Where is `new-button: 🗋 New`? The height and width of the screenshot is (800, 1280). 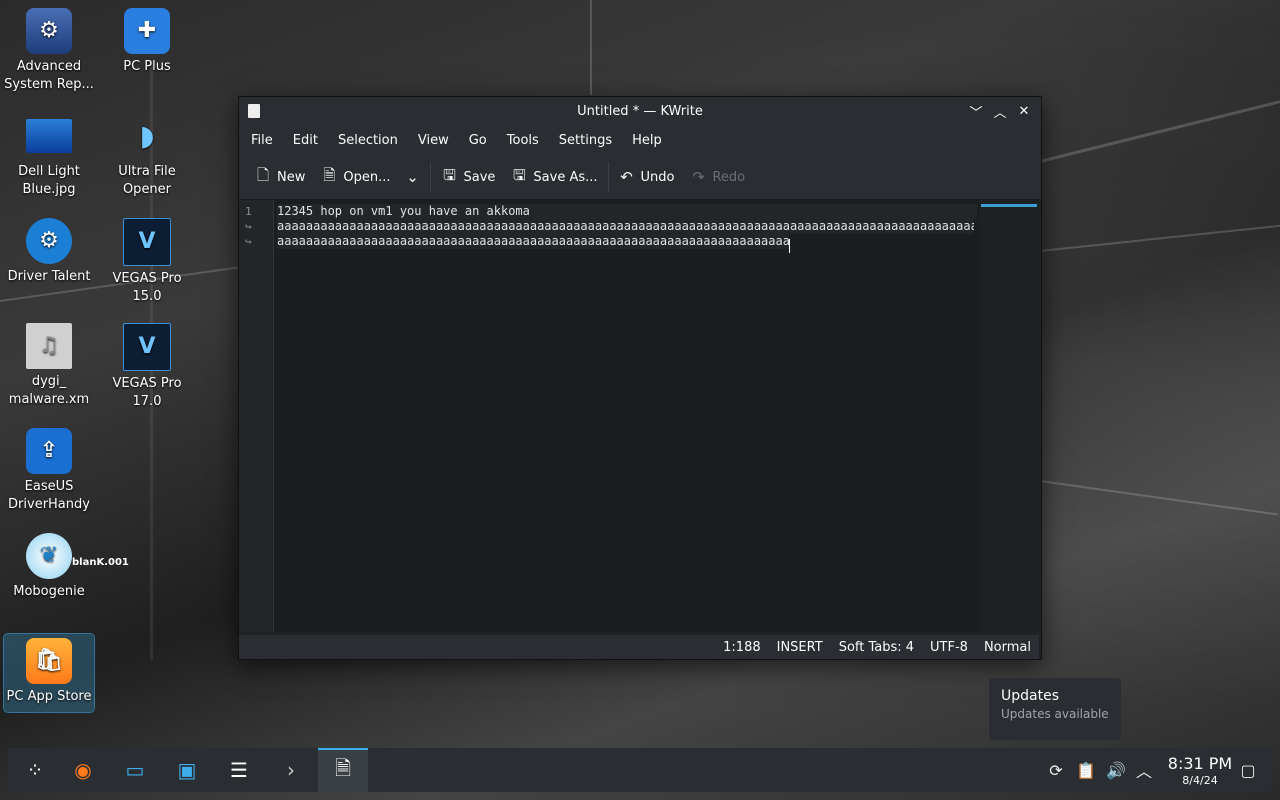 new-button: 🗋 New is located at coordinates (280, 177).